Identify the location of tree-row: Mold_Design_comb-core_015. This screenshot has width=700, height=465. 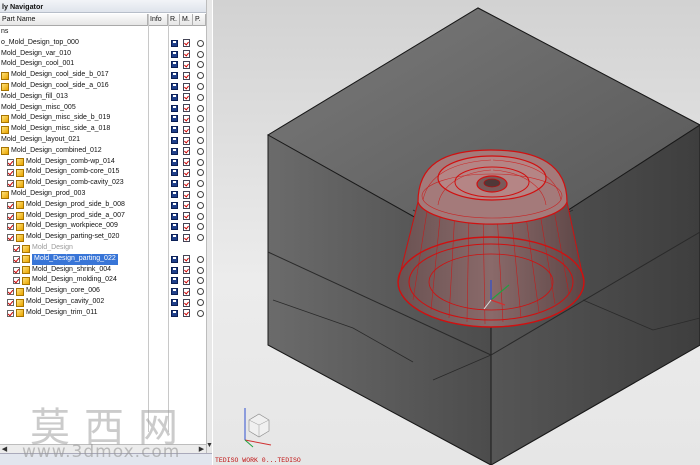
(103, 172).